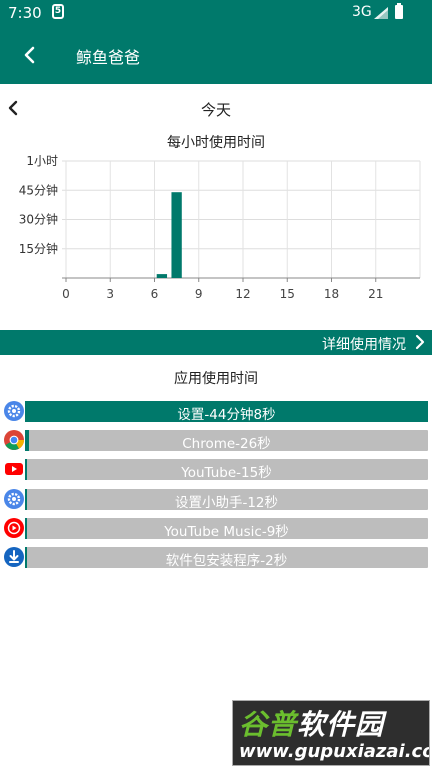 This screenshot has height=768, width=432. Describe the element at coordinates (216, 55) in the screenshot. I see `app-bar: 鲸鱼爸爸` at that location.